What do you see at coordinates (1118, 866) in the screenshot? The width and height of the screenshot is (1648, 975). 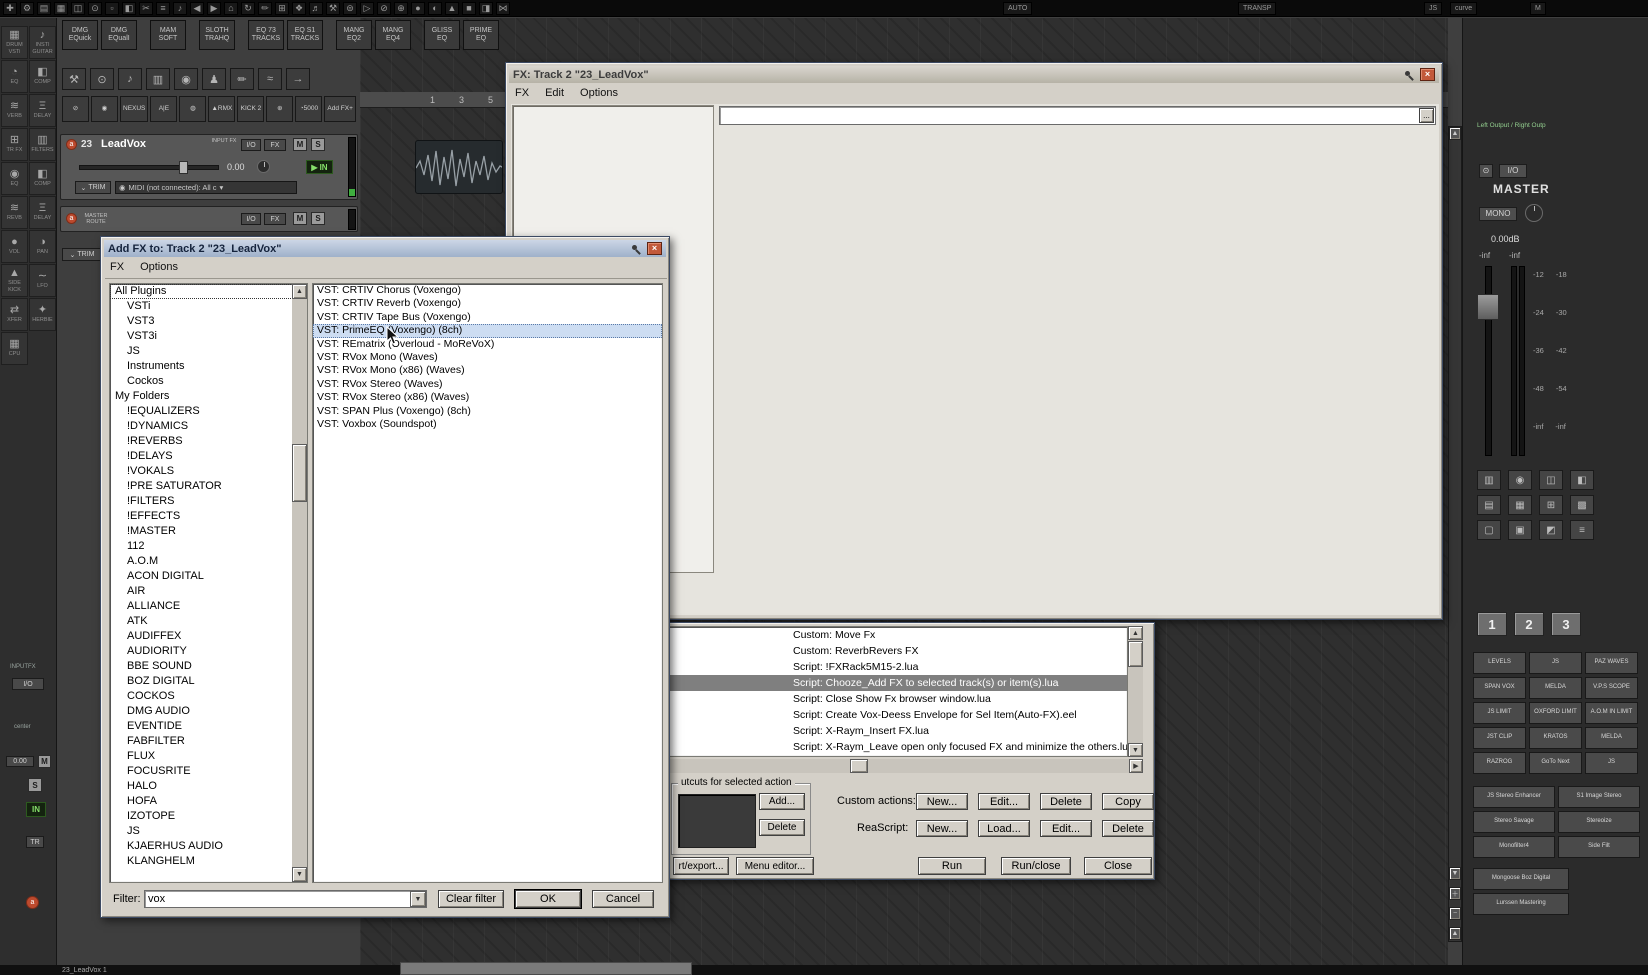 I see `actions-close-button: Close` at bounding box center [1118, 866].